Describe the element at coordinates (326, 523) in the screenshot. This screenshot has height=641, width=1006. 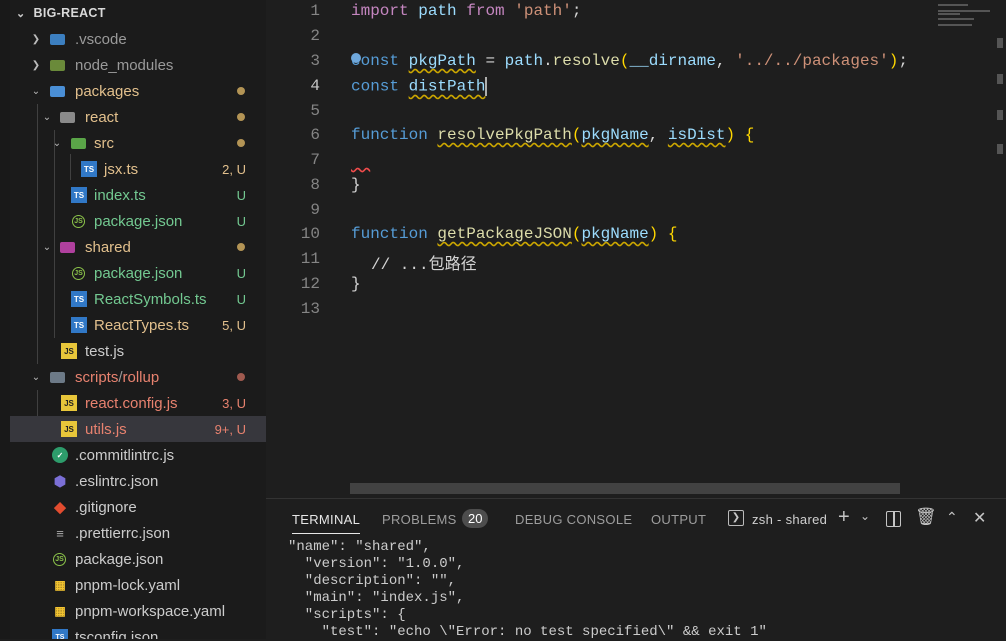
I see `tab-terminal: TERMINAL` at that location.